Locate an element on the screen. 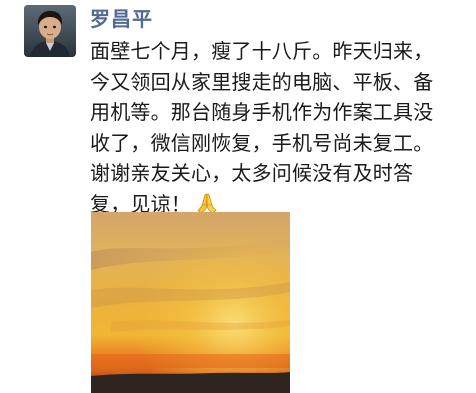 This screenshot has width=476, height=393. post-text-line: 谢谢亲友关心，太多问候没有及时答 is located at coordinates (252, 173).